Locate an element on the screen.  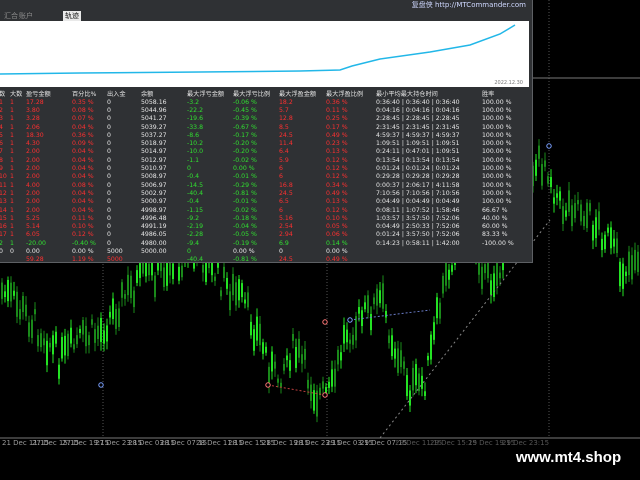
table-cell: 0.49 % is located at coordinates (337, 193).